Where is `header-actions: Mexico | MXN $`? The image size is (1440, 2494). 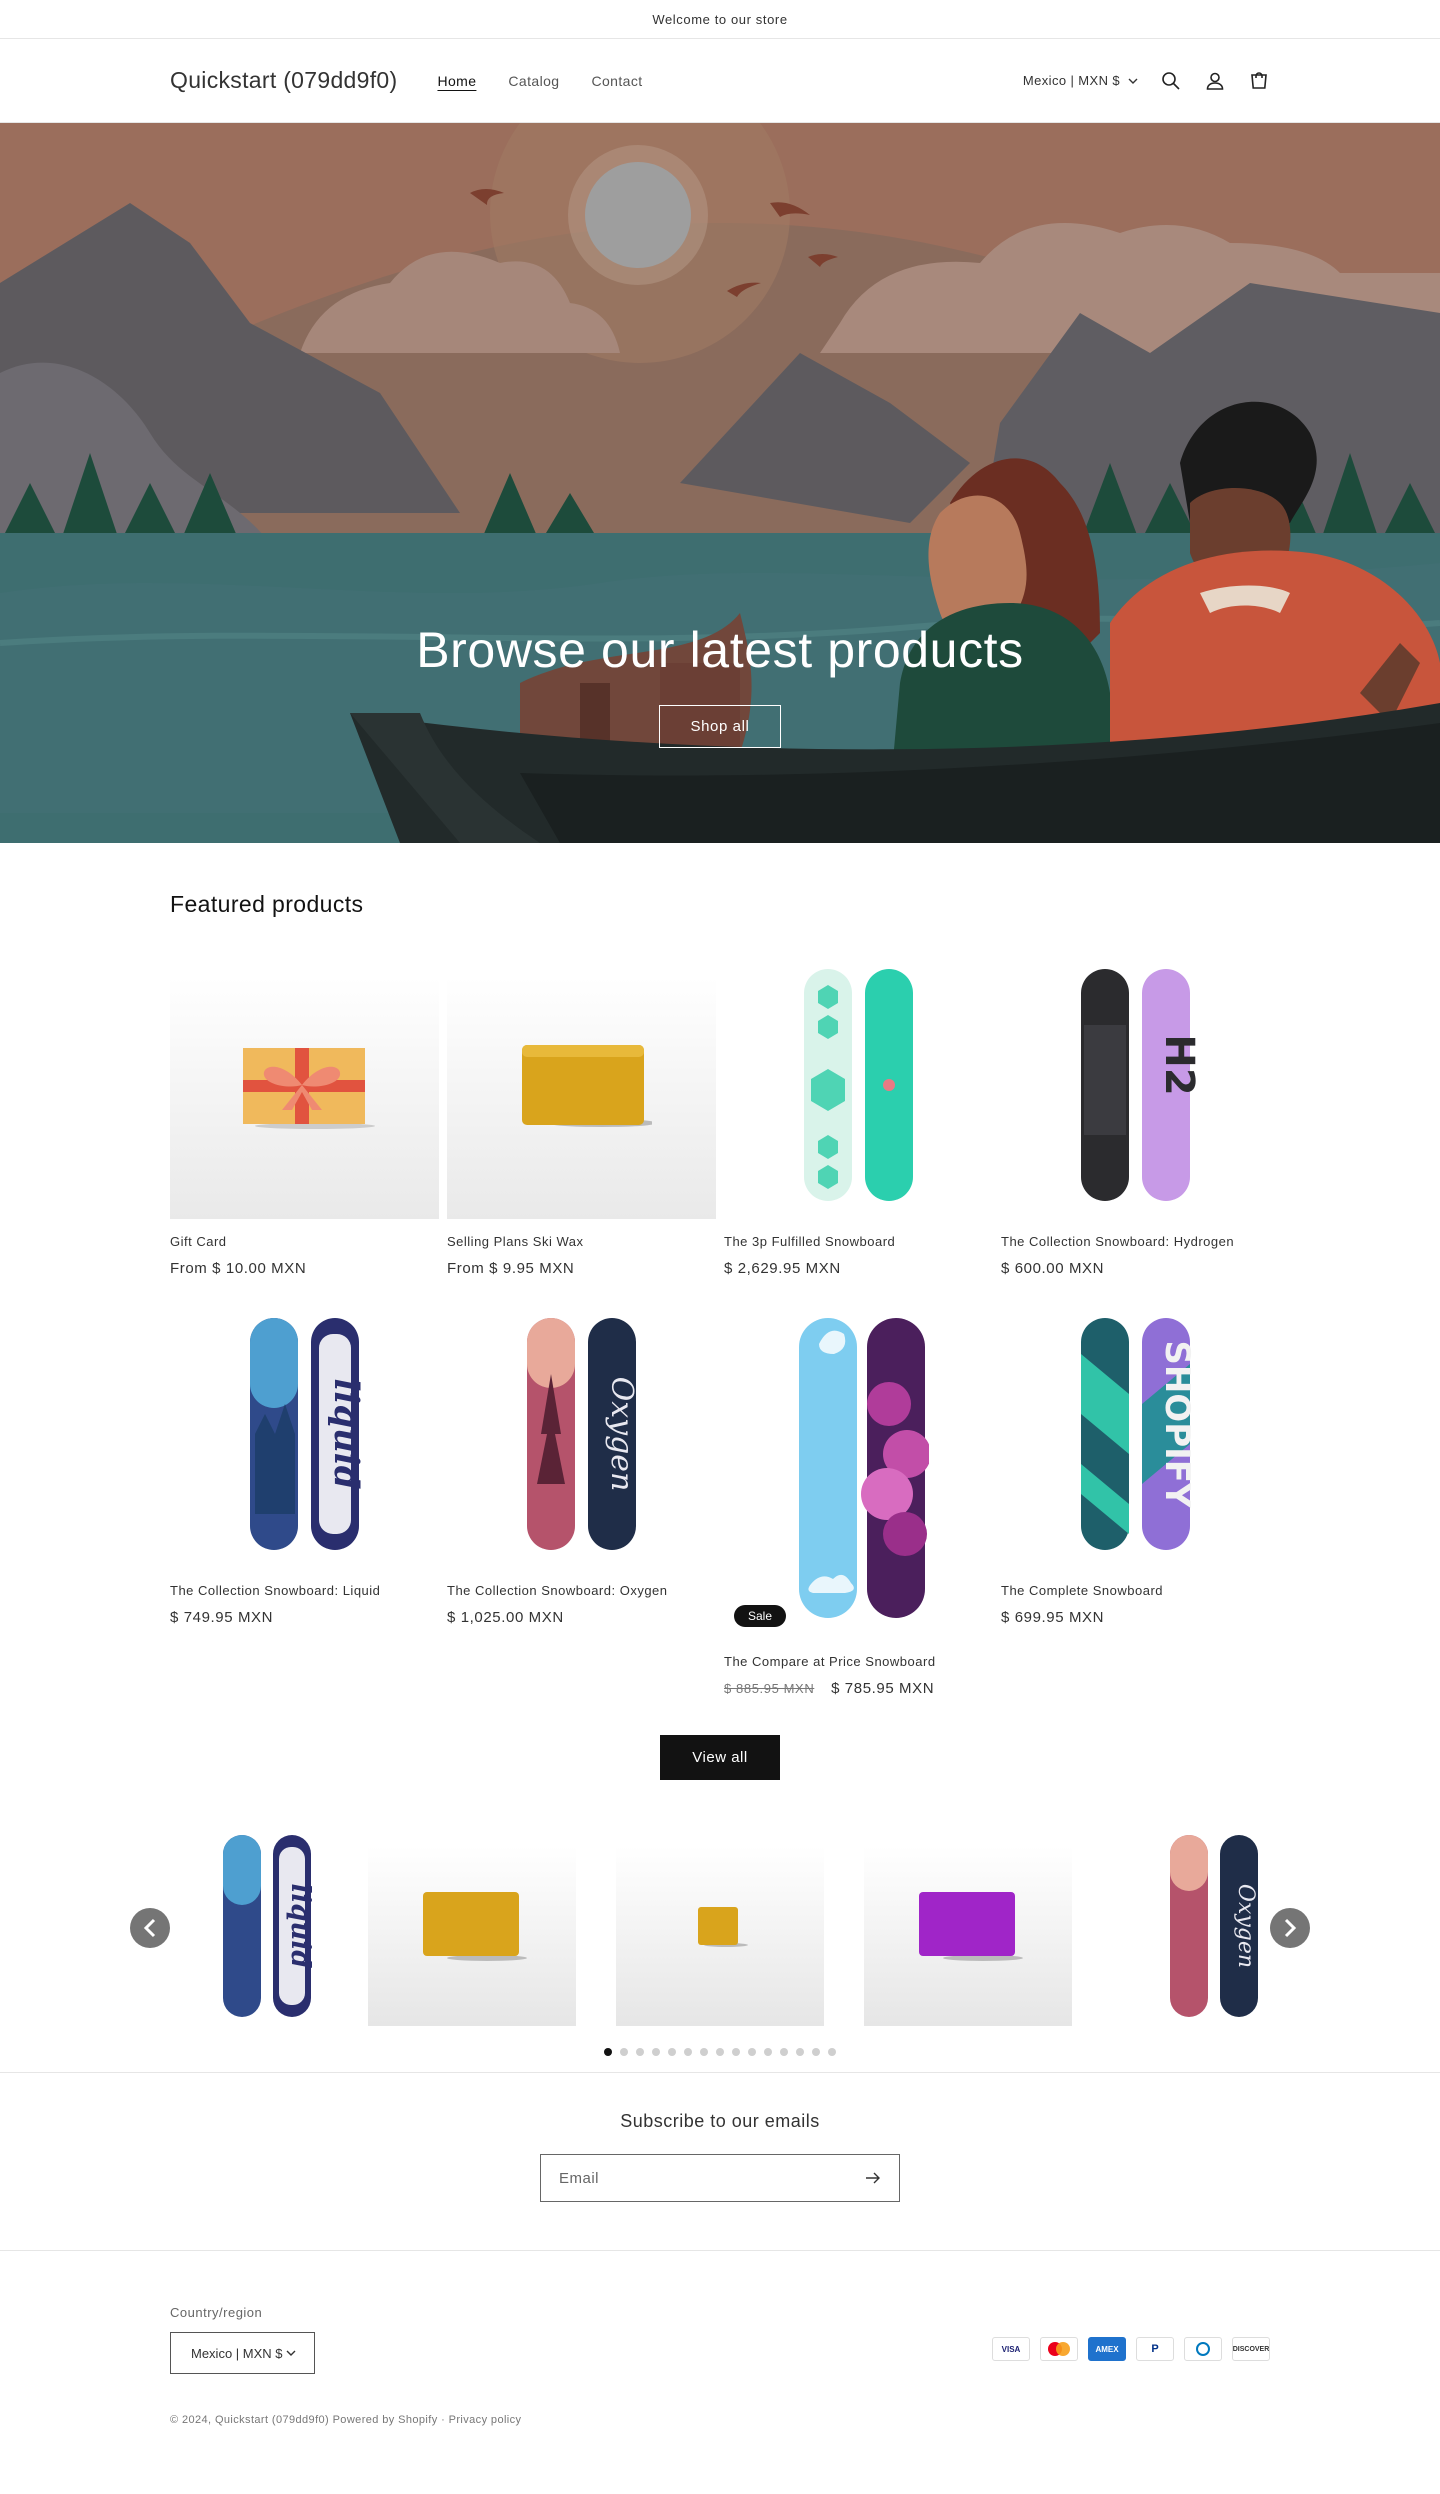 header-actions: Mexico | MXN $ is located at coordinates (1146, 81).